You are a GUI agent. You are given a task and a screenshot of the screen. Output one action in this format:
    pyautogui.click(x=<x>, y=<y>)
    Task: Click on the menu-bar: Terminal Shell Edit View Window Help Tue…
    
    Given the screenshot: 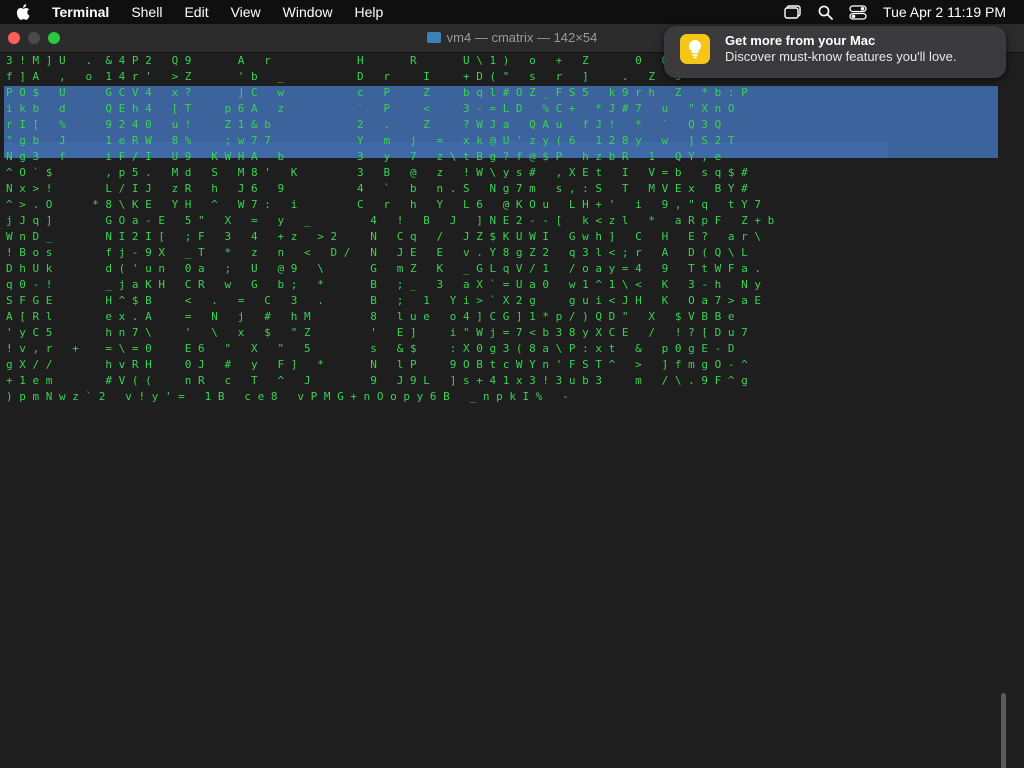 What is the action you would take?
    pyautogui.click(x=512, y=12)
    